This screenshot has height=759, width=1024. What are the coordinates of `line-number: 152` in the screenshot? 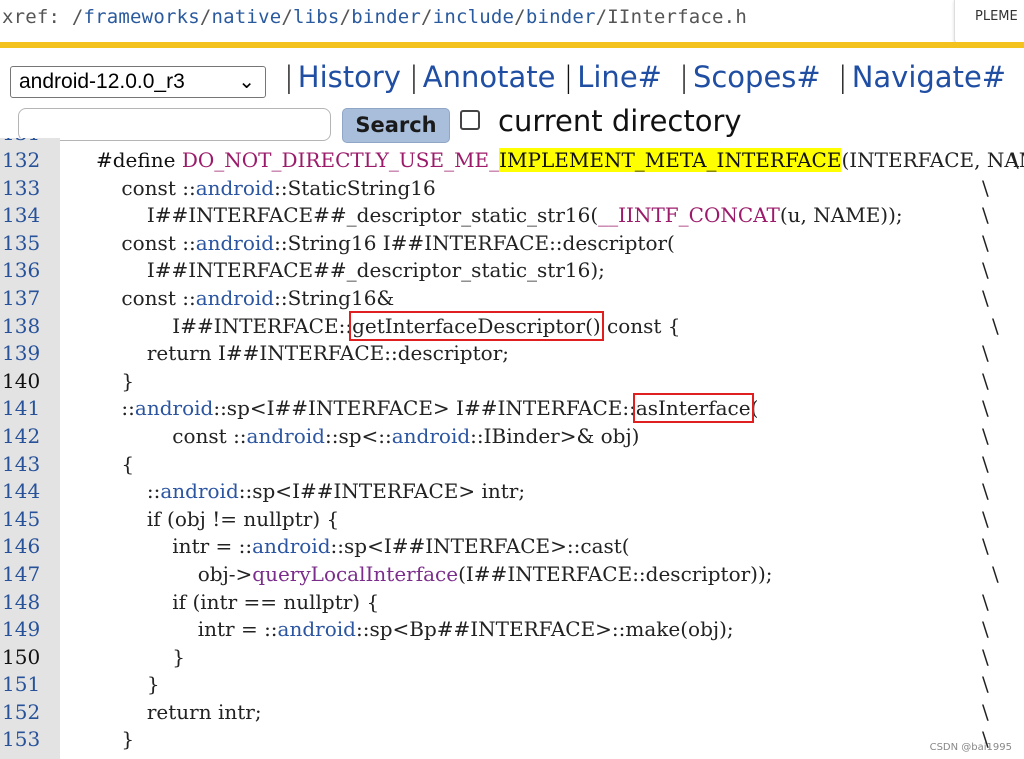 It's located at (30, 713).